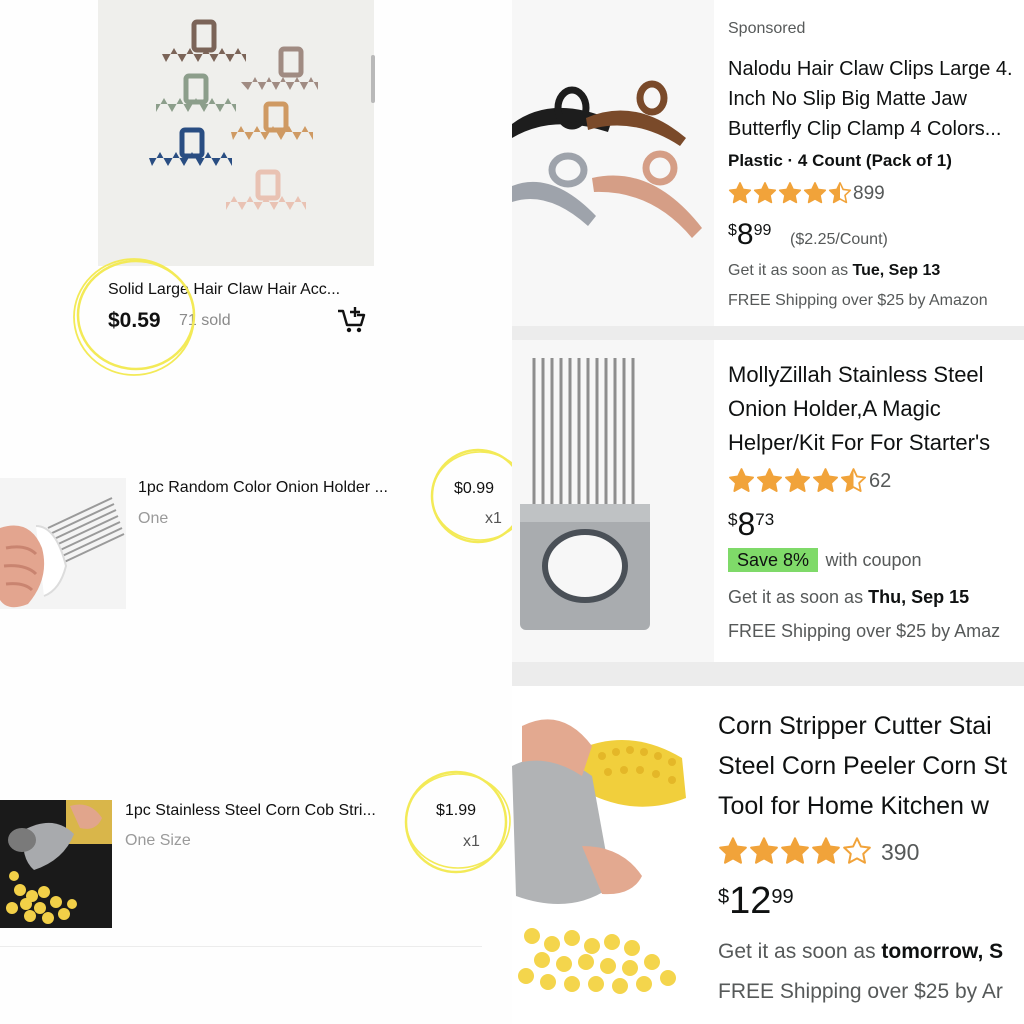 The height and width of the screenshot is (1024, 1024). What do you see at coordinates (773, 560) in the screenshot?
I see `coupon-badge: Save 8%` at bounding box center [773, 560].